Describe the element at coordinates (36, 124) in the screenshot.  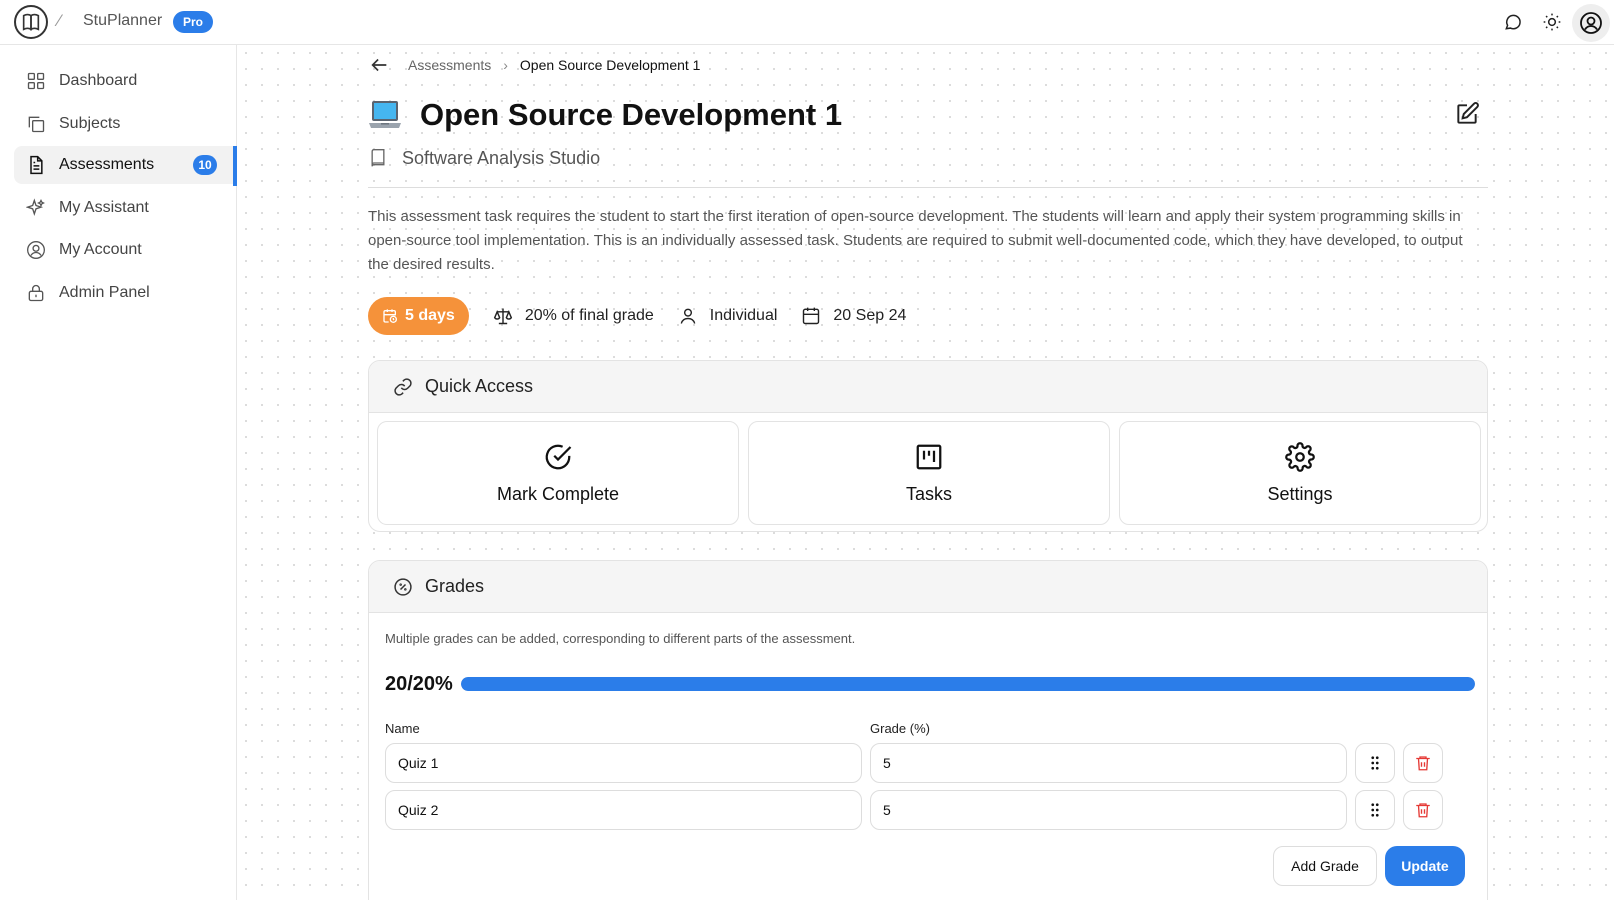
I see `copy-icon` at that location.